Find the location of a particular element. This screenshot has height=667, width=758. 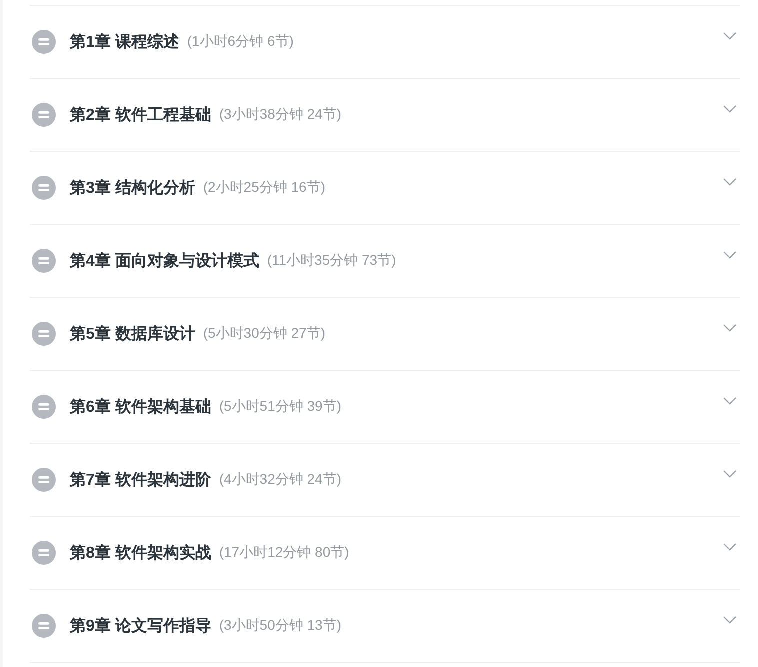

chapter-title: 第8章 软件架构实战 is located at coordinates (141, 553).